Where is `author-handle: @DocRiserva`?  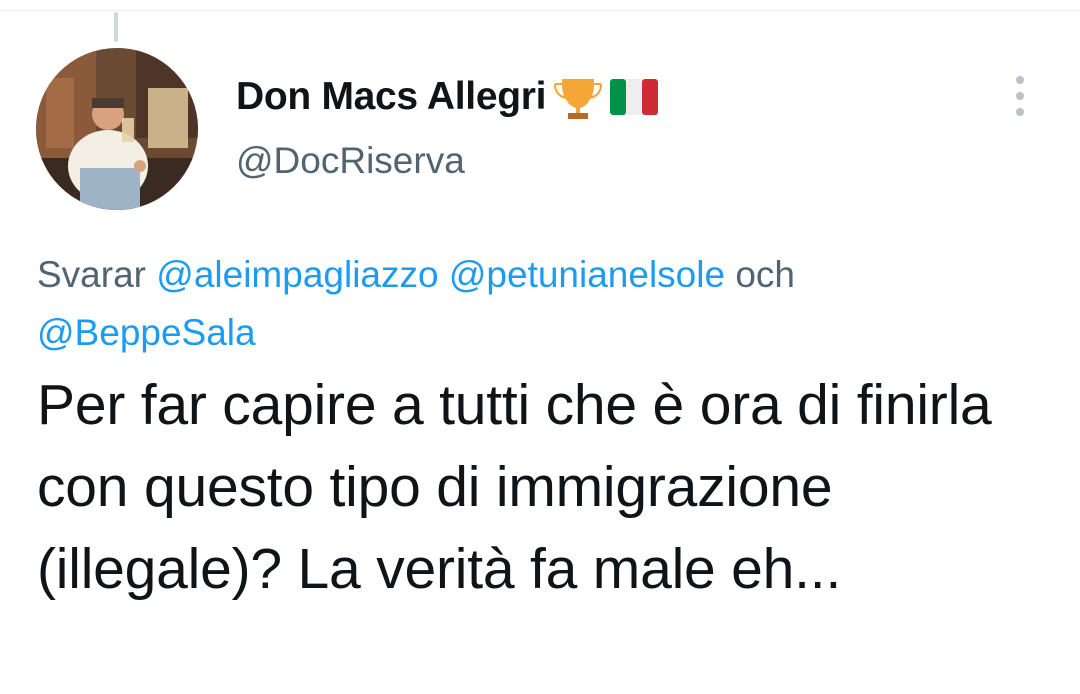 author-handle: @DocRiserva is located at coordinates (350, 161).